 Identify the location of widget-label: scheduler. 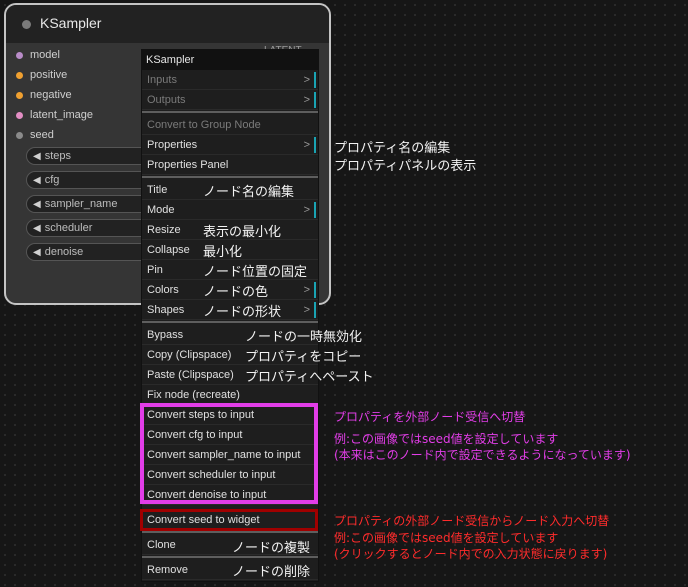
(68, 228).